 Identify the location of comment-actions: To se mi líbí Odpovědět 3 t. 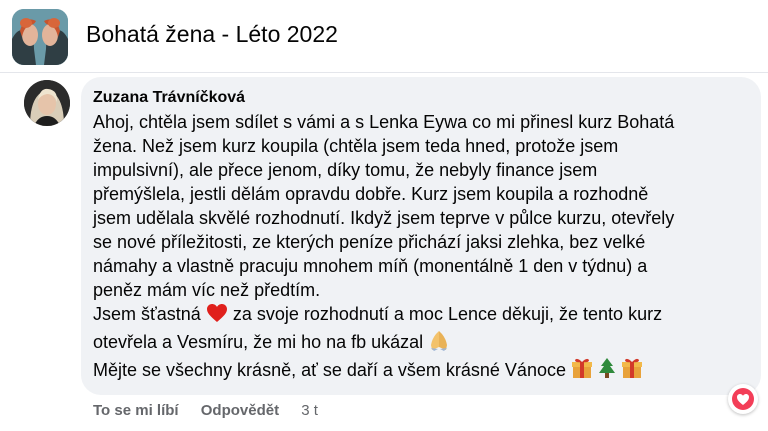
(214, 410).